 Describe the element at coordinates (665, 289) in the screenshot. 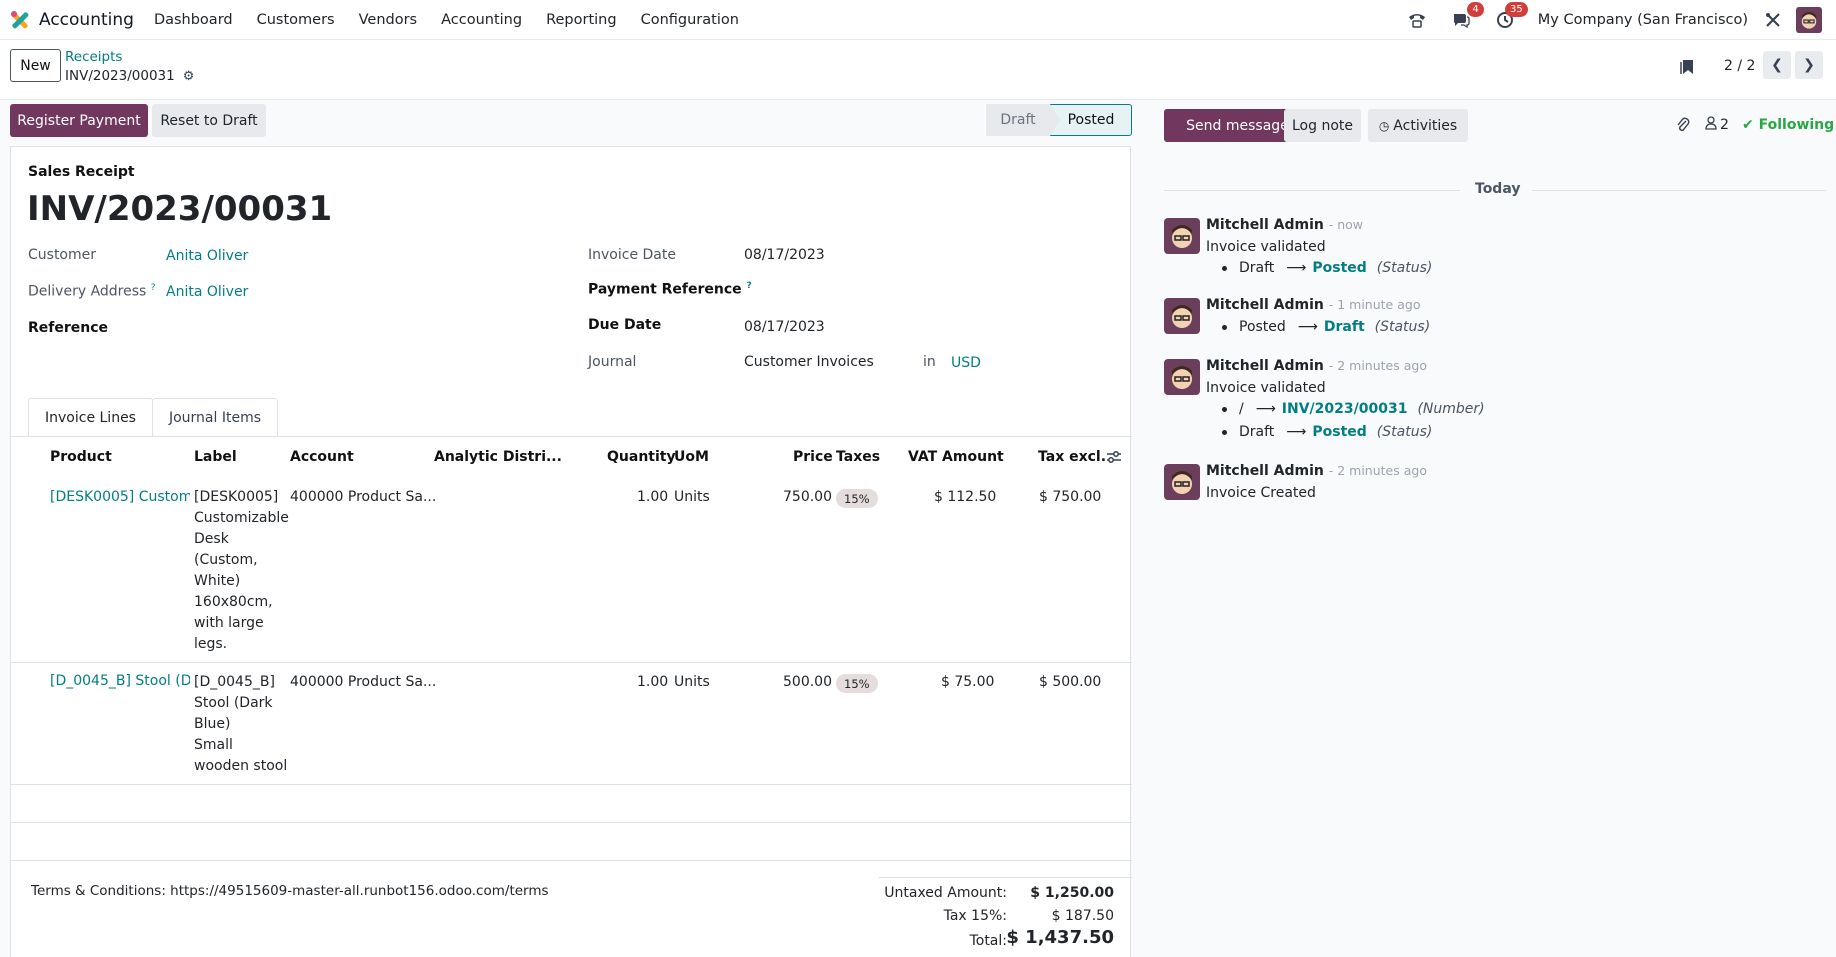

I see `payment-reference-label-text: Payment Reference` at that location.